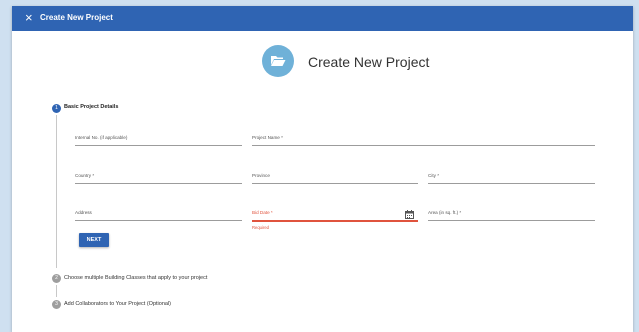 The image size is (639, 332). What do you see at coordinates (158, 183) in the screenshot?
I see `country-field` at bounding box center [158, 183].